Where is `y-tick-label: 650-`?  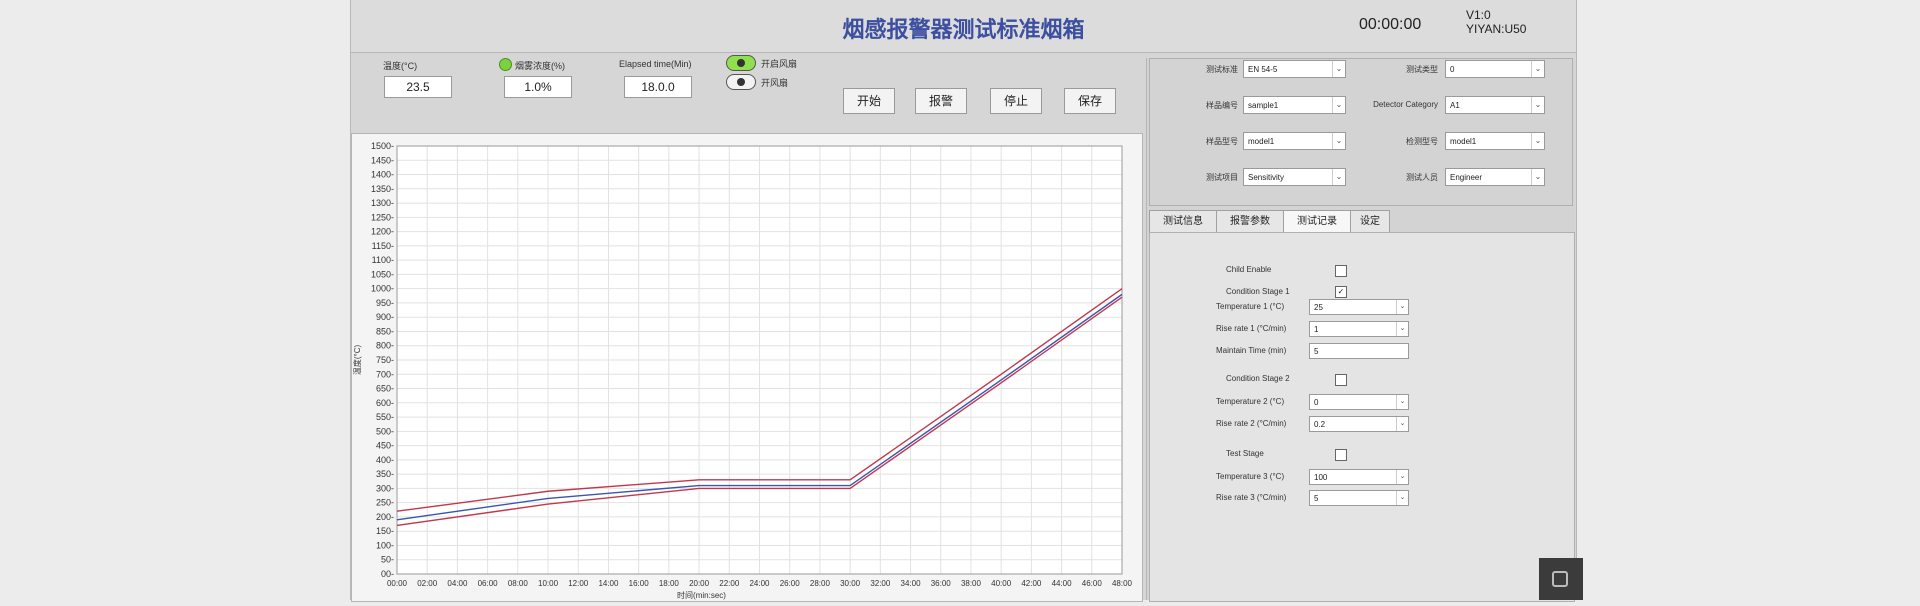
y-tick-label: 650- is located at coordinates (385, 389).